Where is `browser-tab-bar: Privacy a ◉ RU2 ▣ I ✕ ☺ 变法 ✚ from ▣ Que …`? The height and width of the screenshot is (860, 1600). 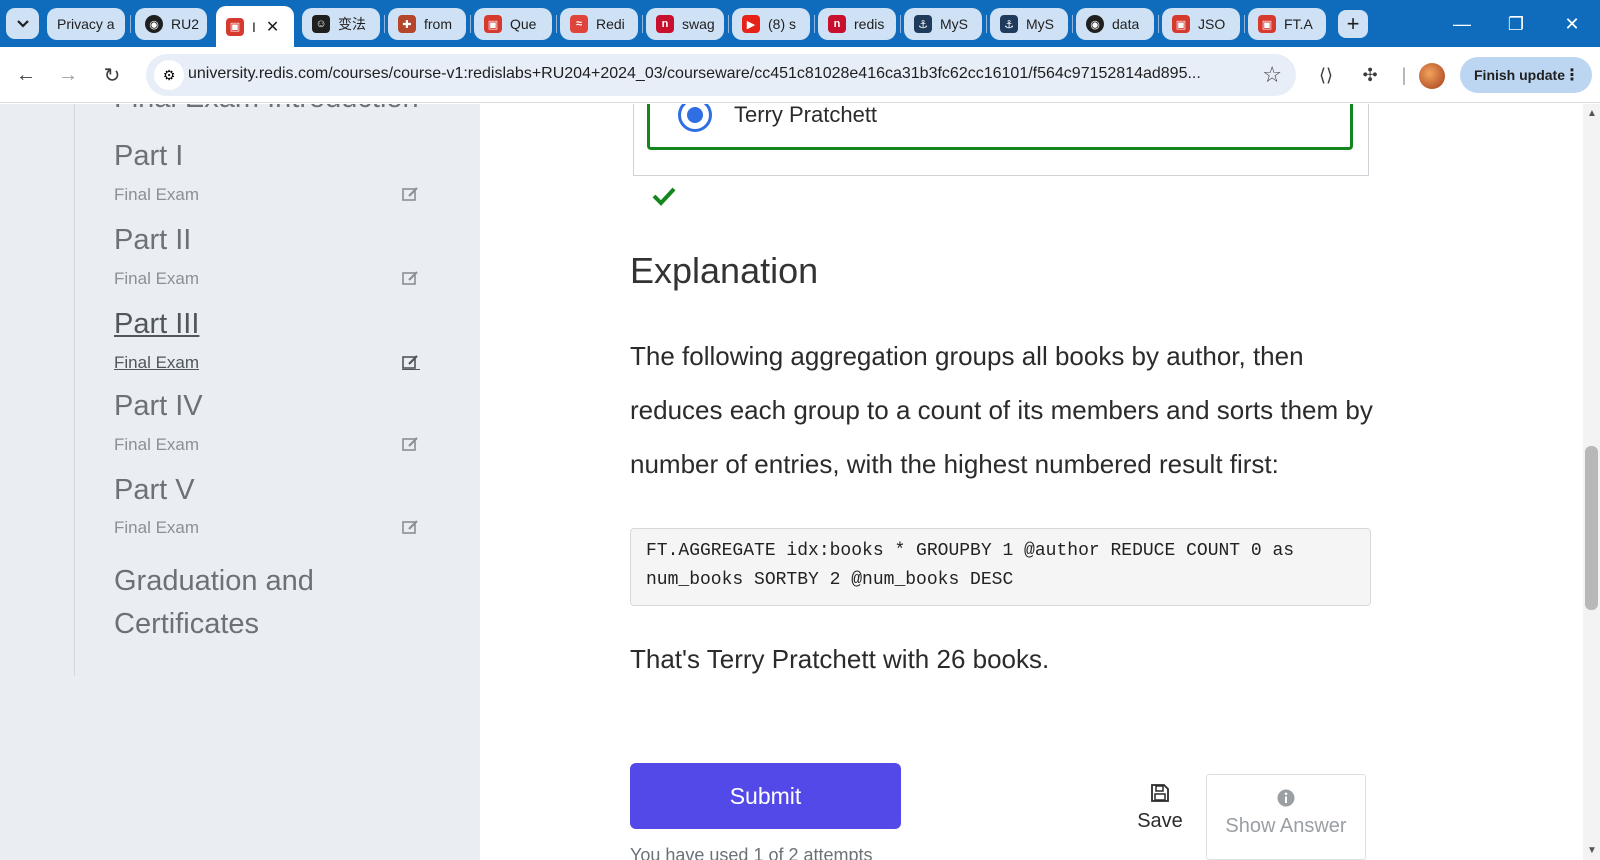 browser-tab-bar: Privacy a ◉ RU2 ▣ I ✕ ☺ 变法 ✚ from ▣ Que … is located at coordinates (800, 23).